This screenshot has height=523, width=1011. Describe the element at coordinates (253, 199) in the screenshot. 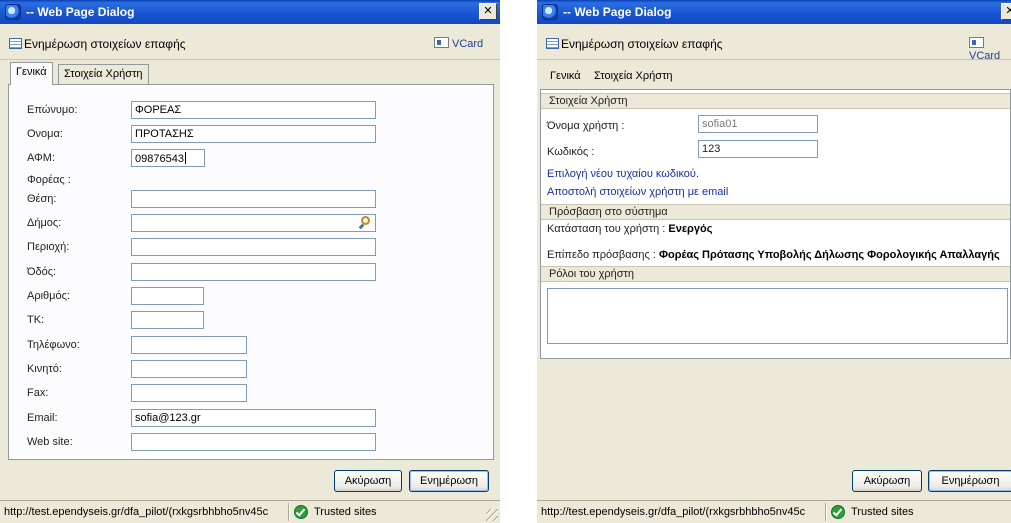

I see `position-input` at that location.